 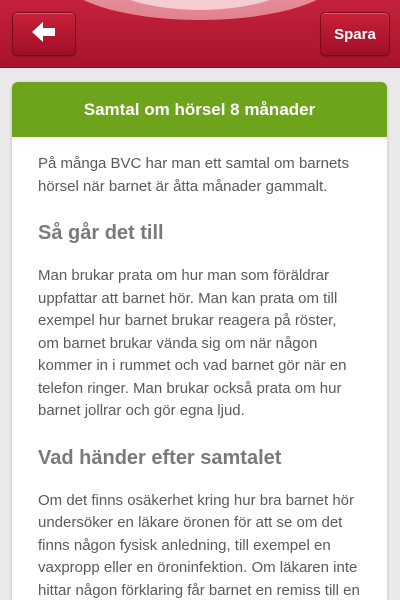 I want to click on card-title: Samtal om hörsel 8 månader, so click(x=199, y=109).